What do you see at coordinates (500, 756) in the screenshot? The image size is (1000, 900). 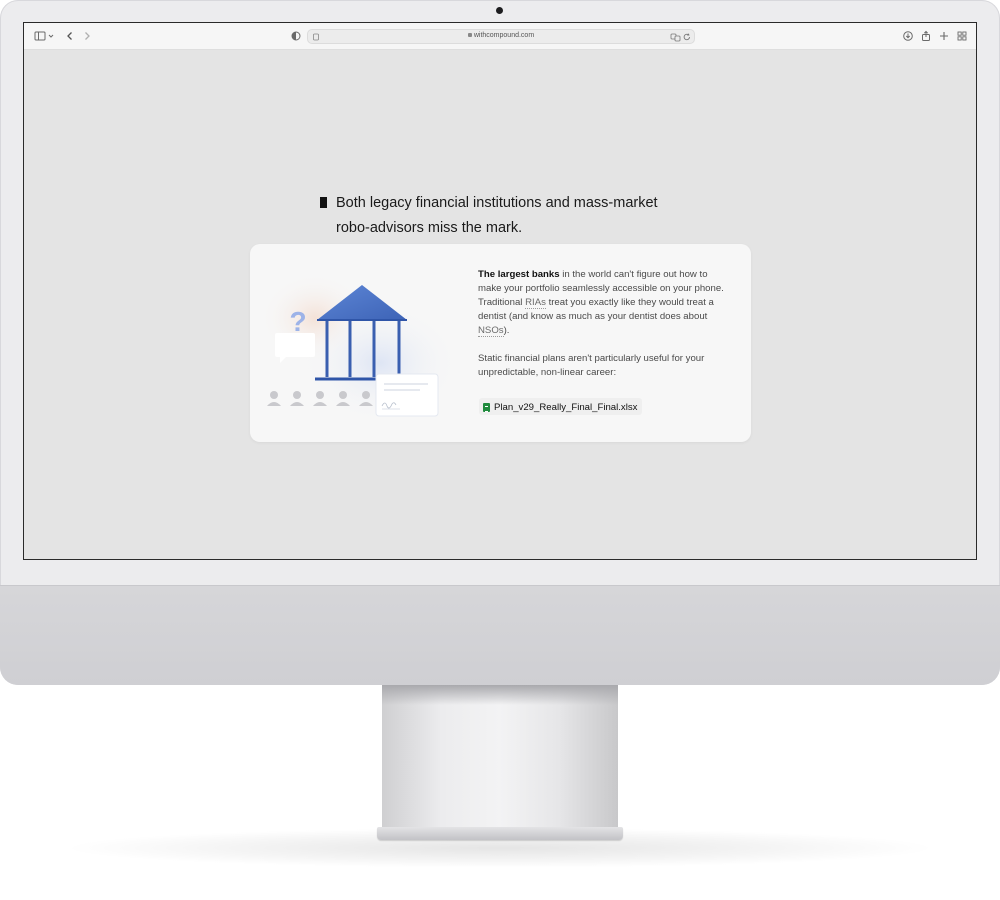 I see `monitor-stand-neck` at bounding box center [500, 756].